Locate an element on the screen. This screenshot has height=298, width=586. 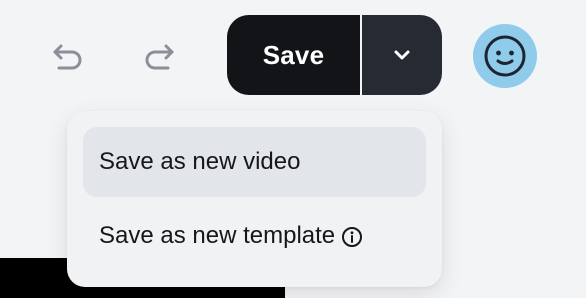
save-button: Save is located at coordinates (293, 55).